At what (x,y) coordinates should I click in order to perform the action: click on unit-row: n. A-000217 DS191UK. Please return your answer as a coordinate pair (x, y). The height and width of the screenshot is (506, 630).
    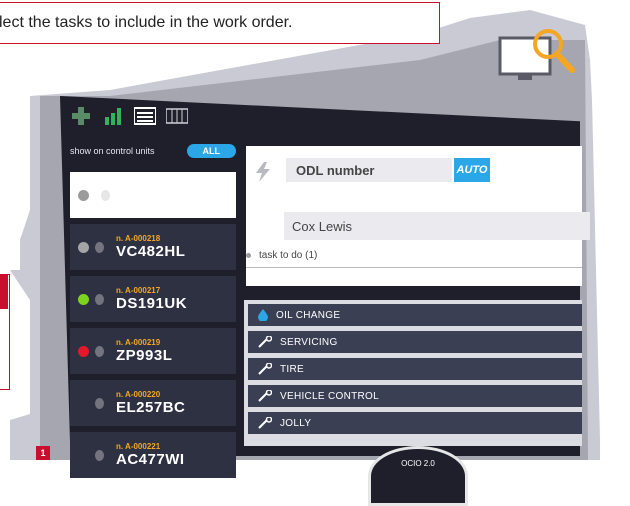
    Looking at the image, I should click on (153, 299).